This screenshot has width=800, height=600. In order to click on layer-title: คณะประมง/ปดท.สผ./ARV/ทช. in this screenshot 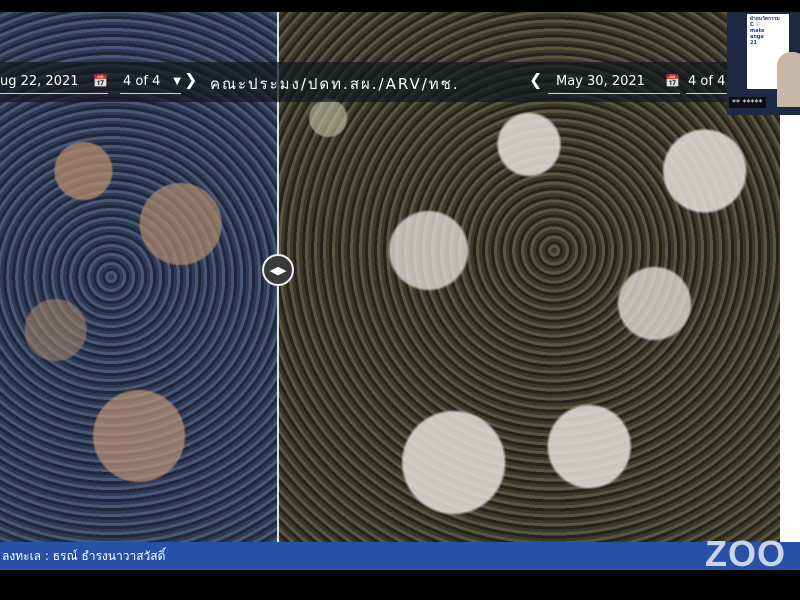, I will do `click(335, 84)`.